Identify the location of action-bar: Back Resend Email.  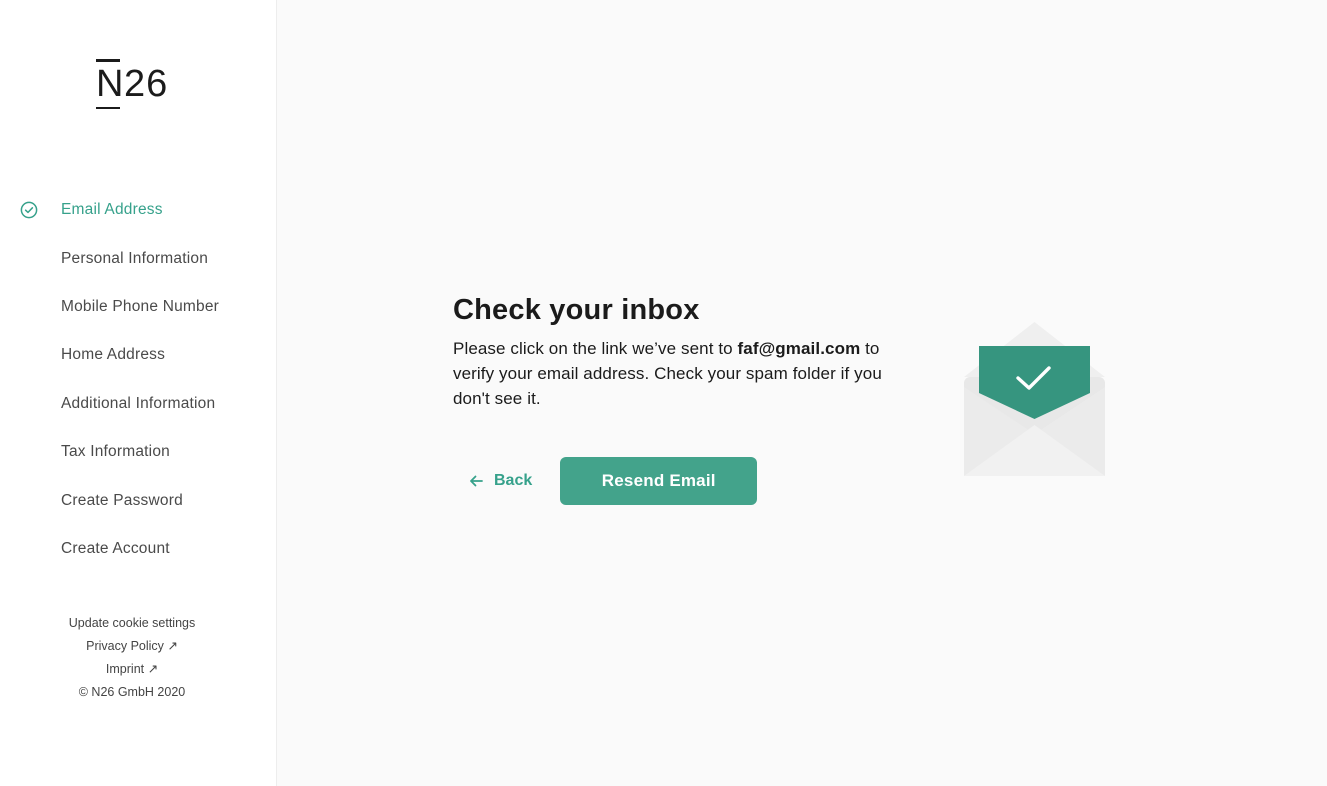
(605, 481).